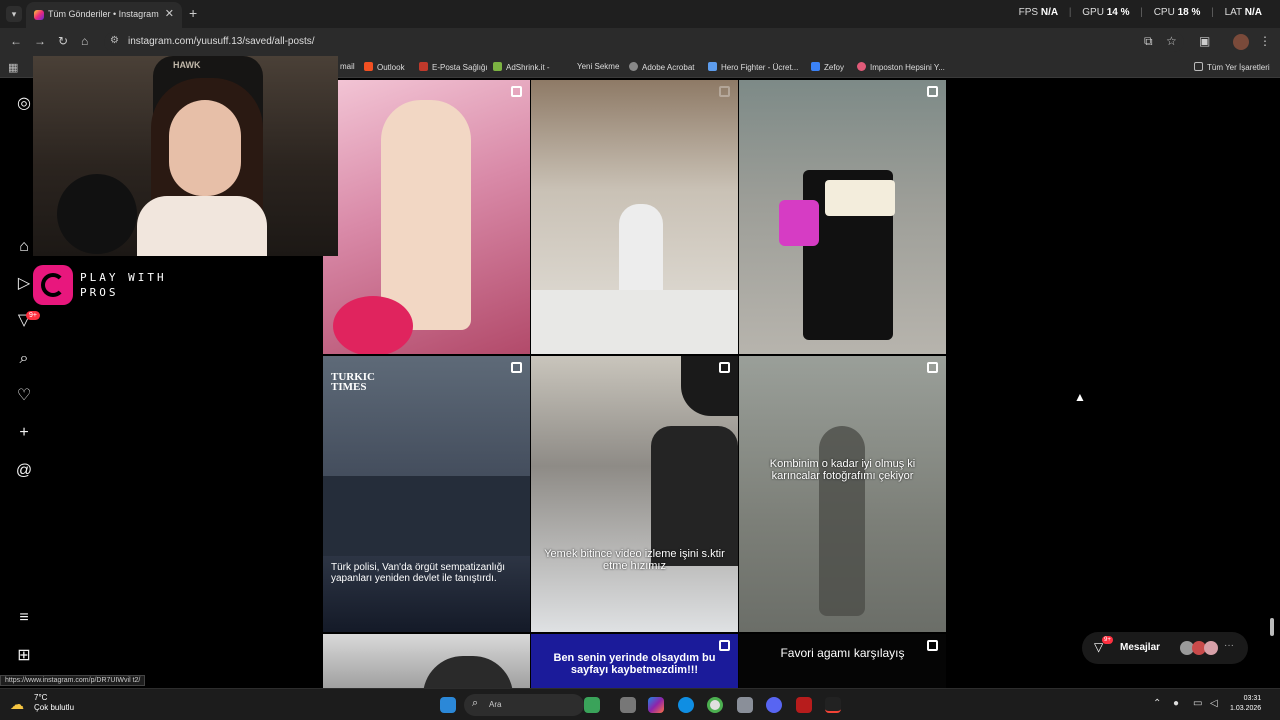  What do you see at coordinates (99, 292) in the screenshot?
I see `brand-line-2: PROS` at bounding box center [99, 292].